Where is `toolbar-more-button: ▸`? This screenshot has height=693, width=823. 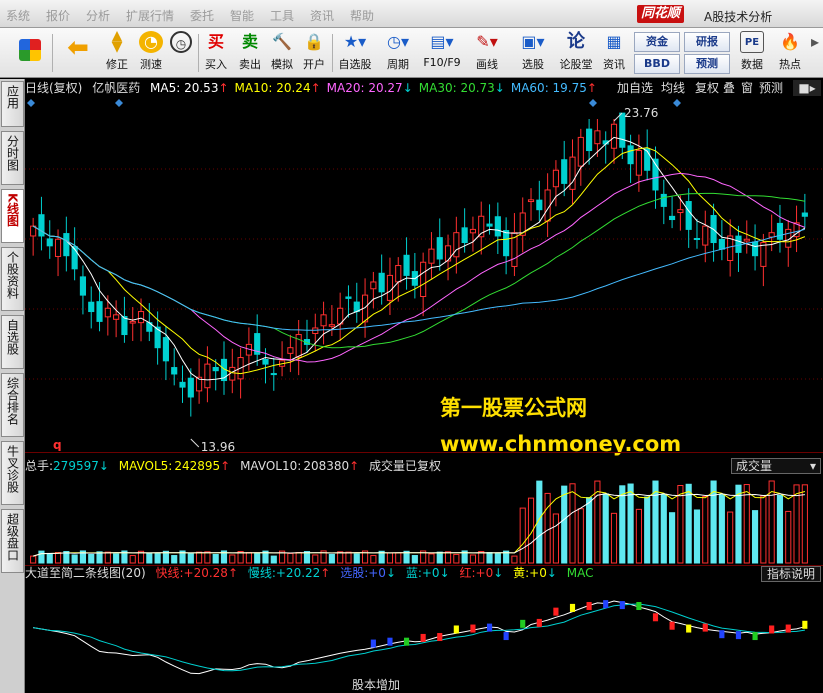 toolbar-more-button: ▸ is located at coordinates (815, 53).